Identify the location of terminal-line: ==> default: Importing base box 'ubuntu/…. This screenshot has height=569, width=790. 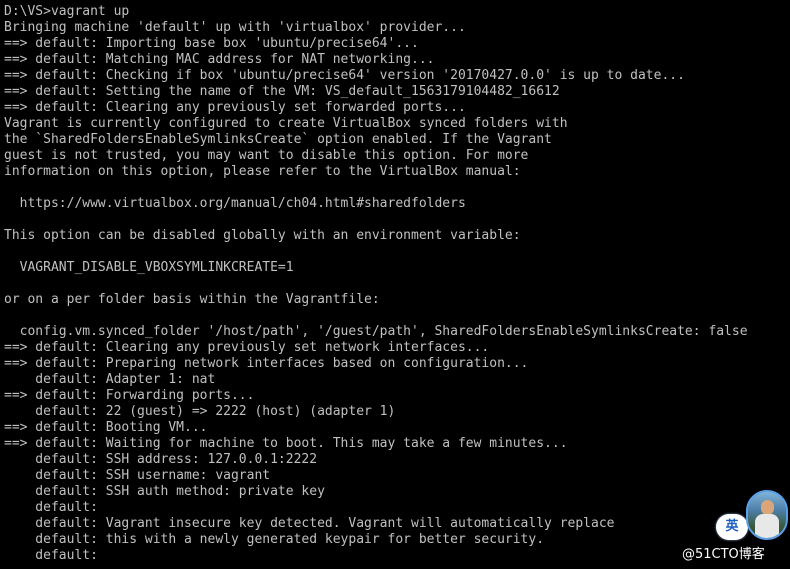
(211, 43).